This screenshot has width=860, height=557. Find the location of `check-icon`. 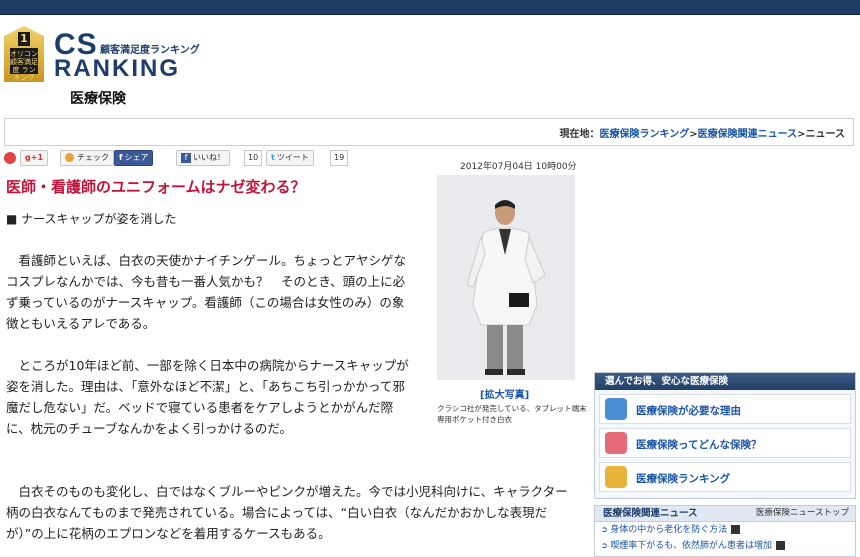

check-icon is located at coordinates (69, 157).